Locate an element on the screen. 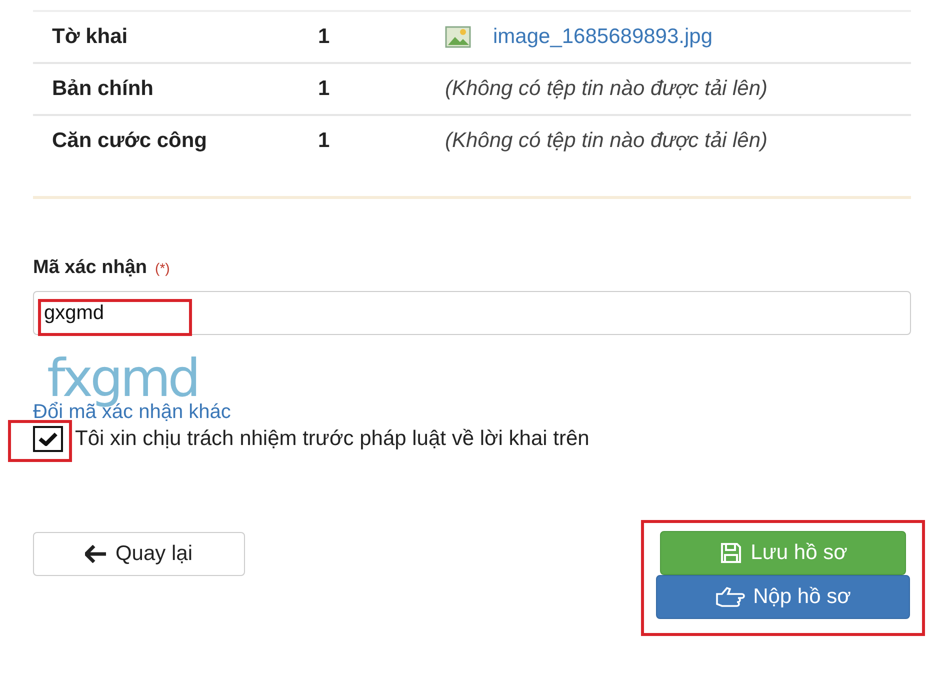  required-mark: (*) is located at coordinates (162, 268).